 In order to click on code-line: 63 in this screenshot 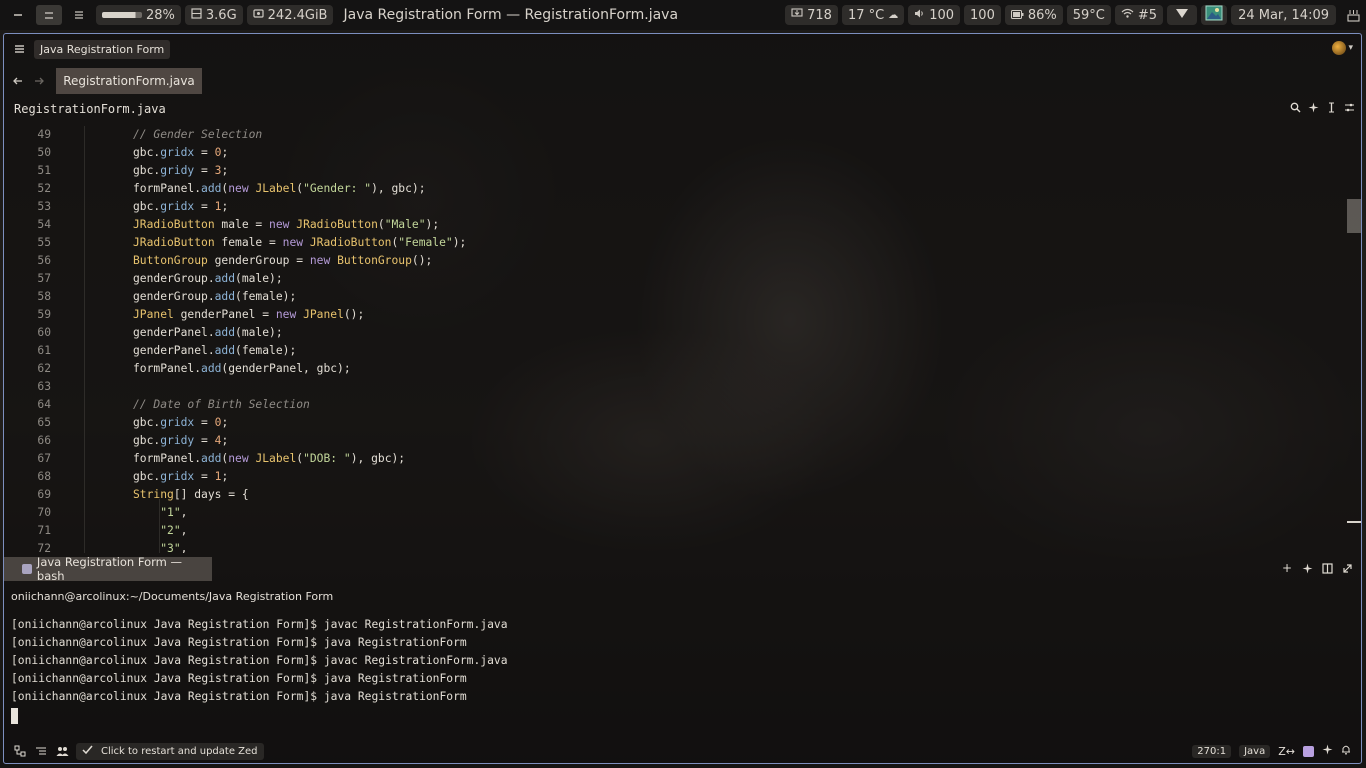, I will do `click(674, 387)`.